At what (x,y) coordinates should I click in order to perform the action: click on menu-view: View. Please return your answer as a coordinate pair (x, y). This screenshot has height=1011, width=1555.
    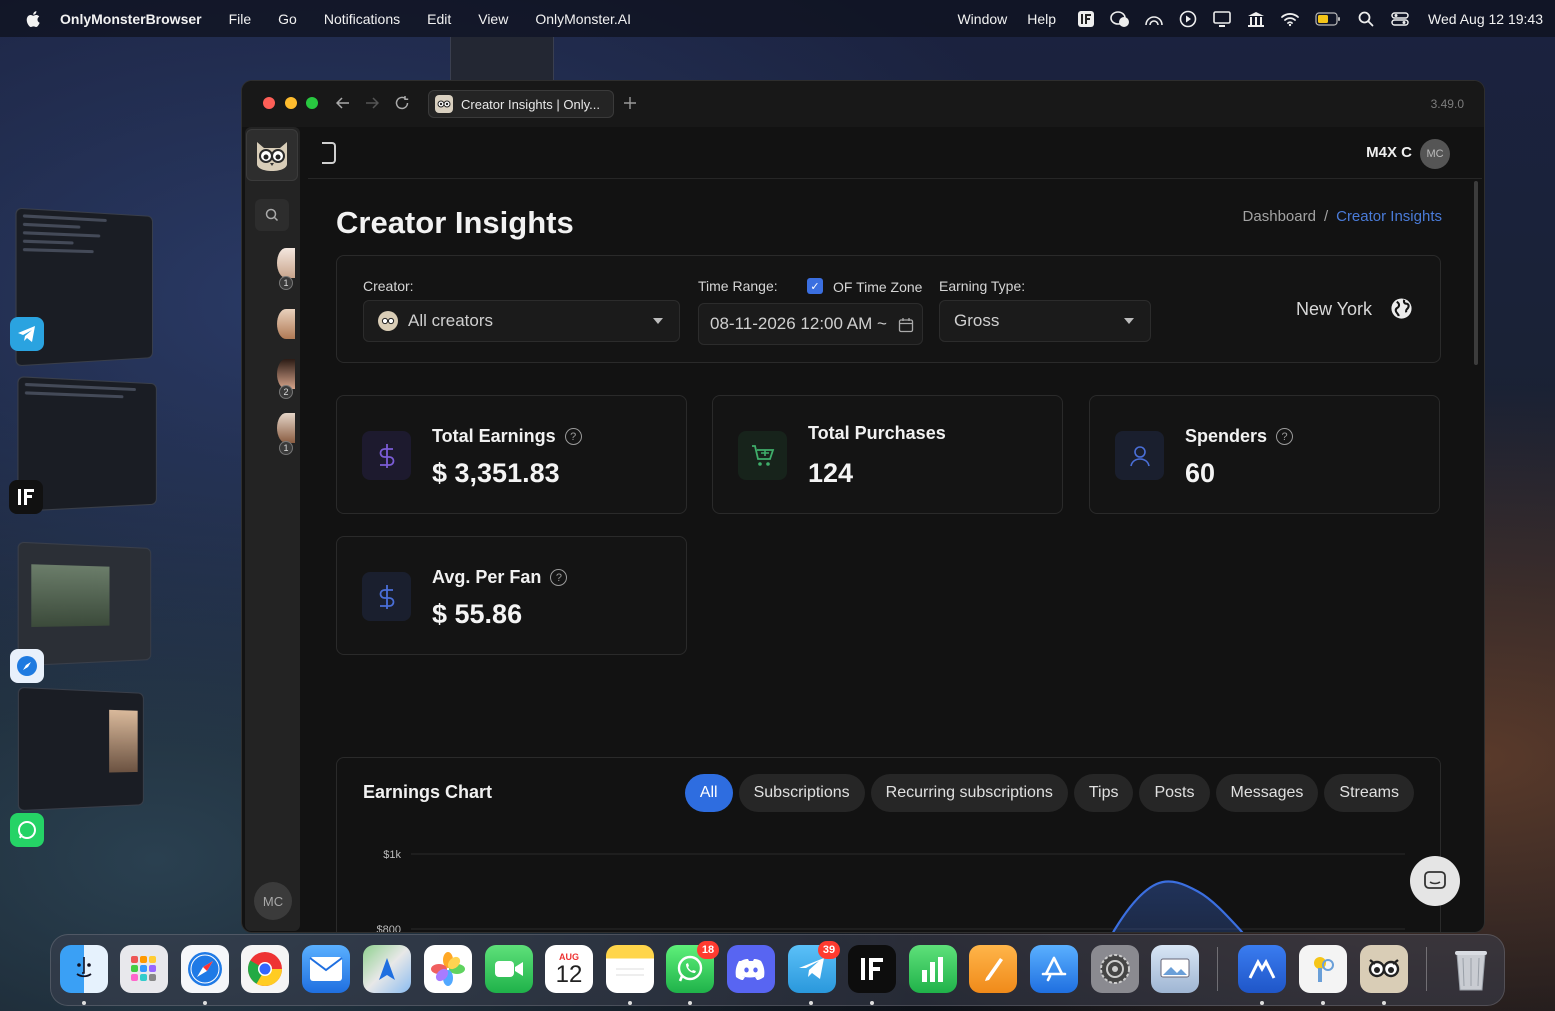
    Looking at the image, I should click on (493, 19).